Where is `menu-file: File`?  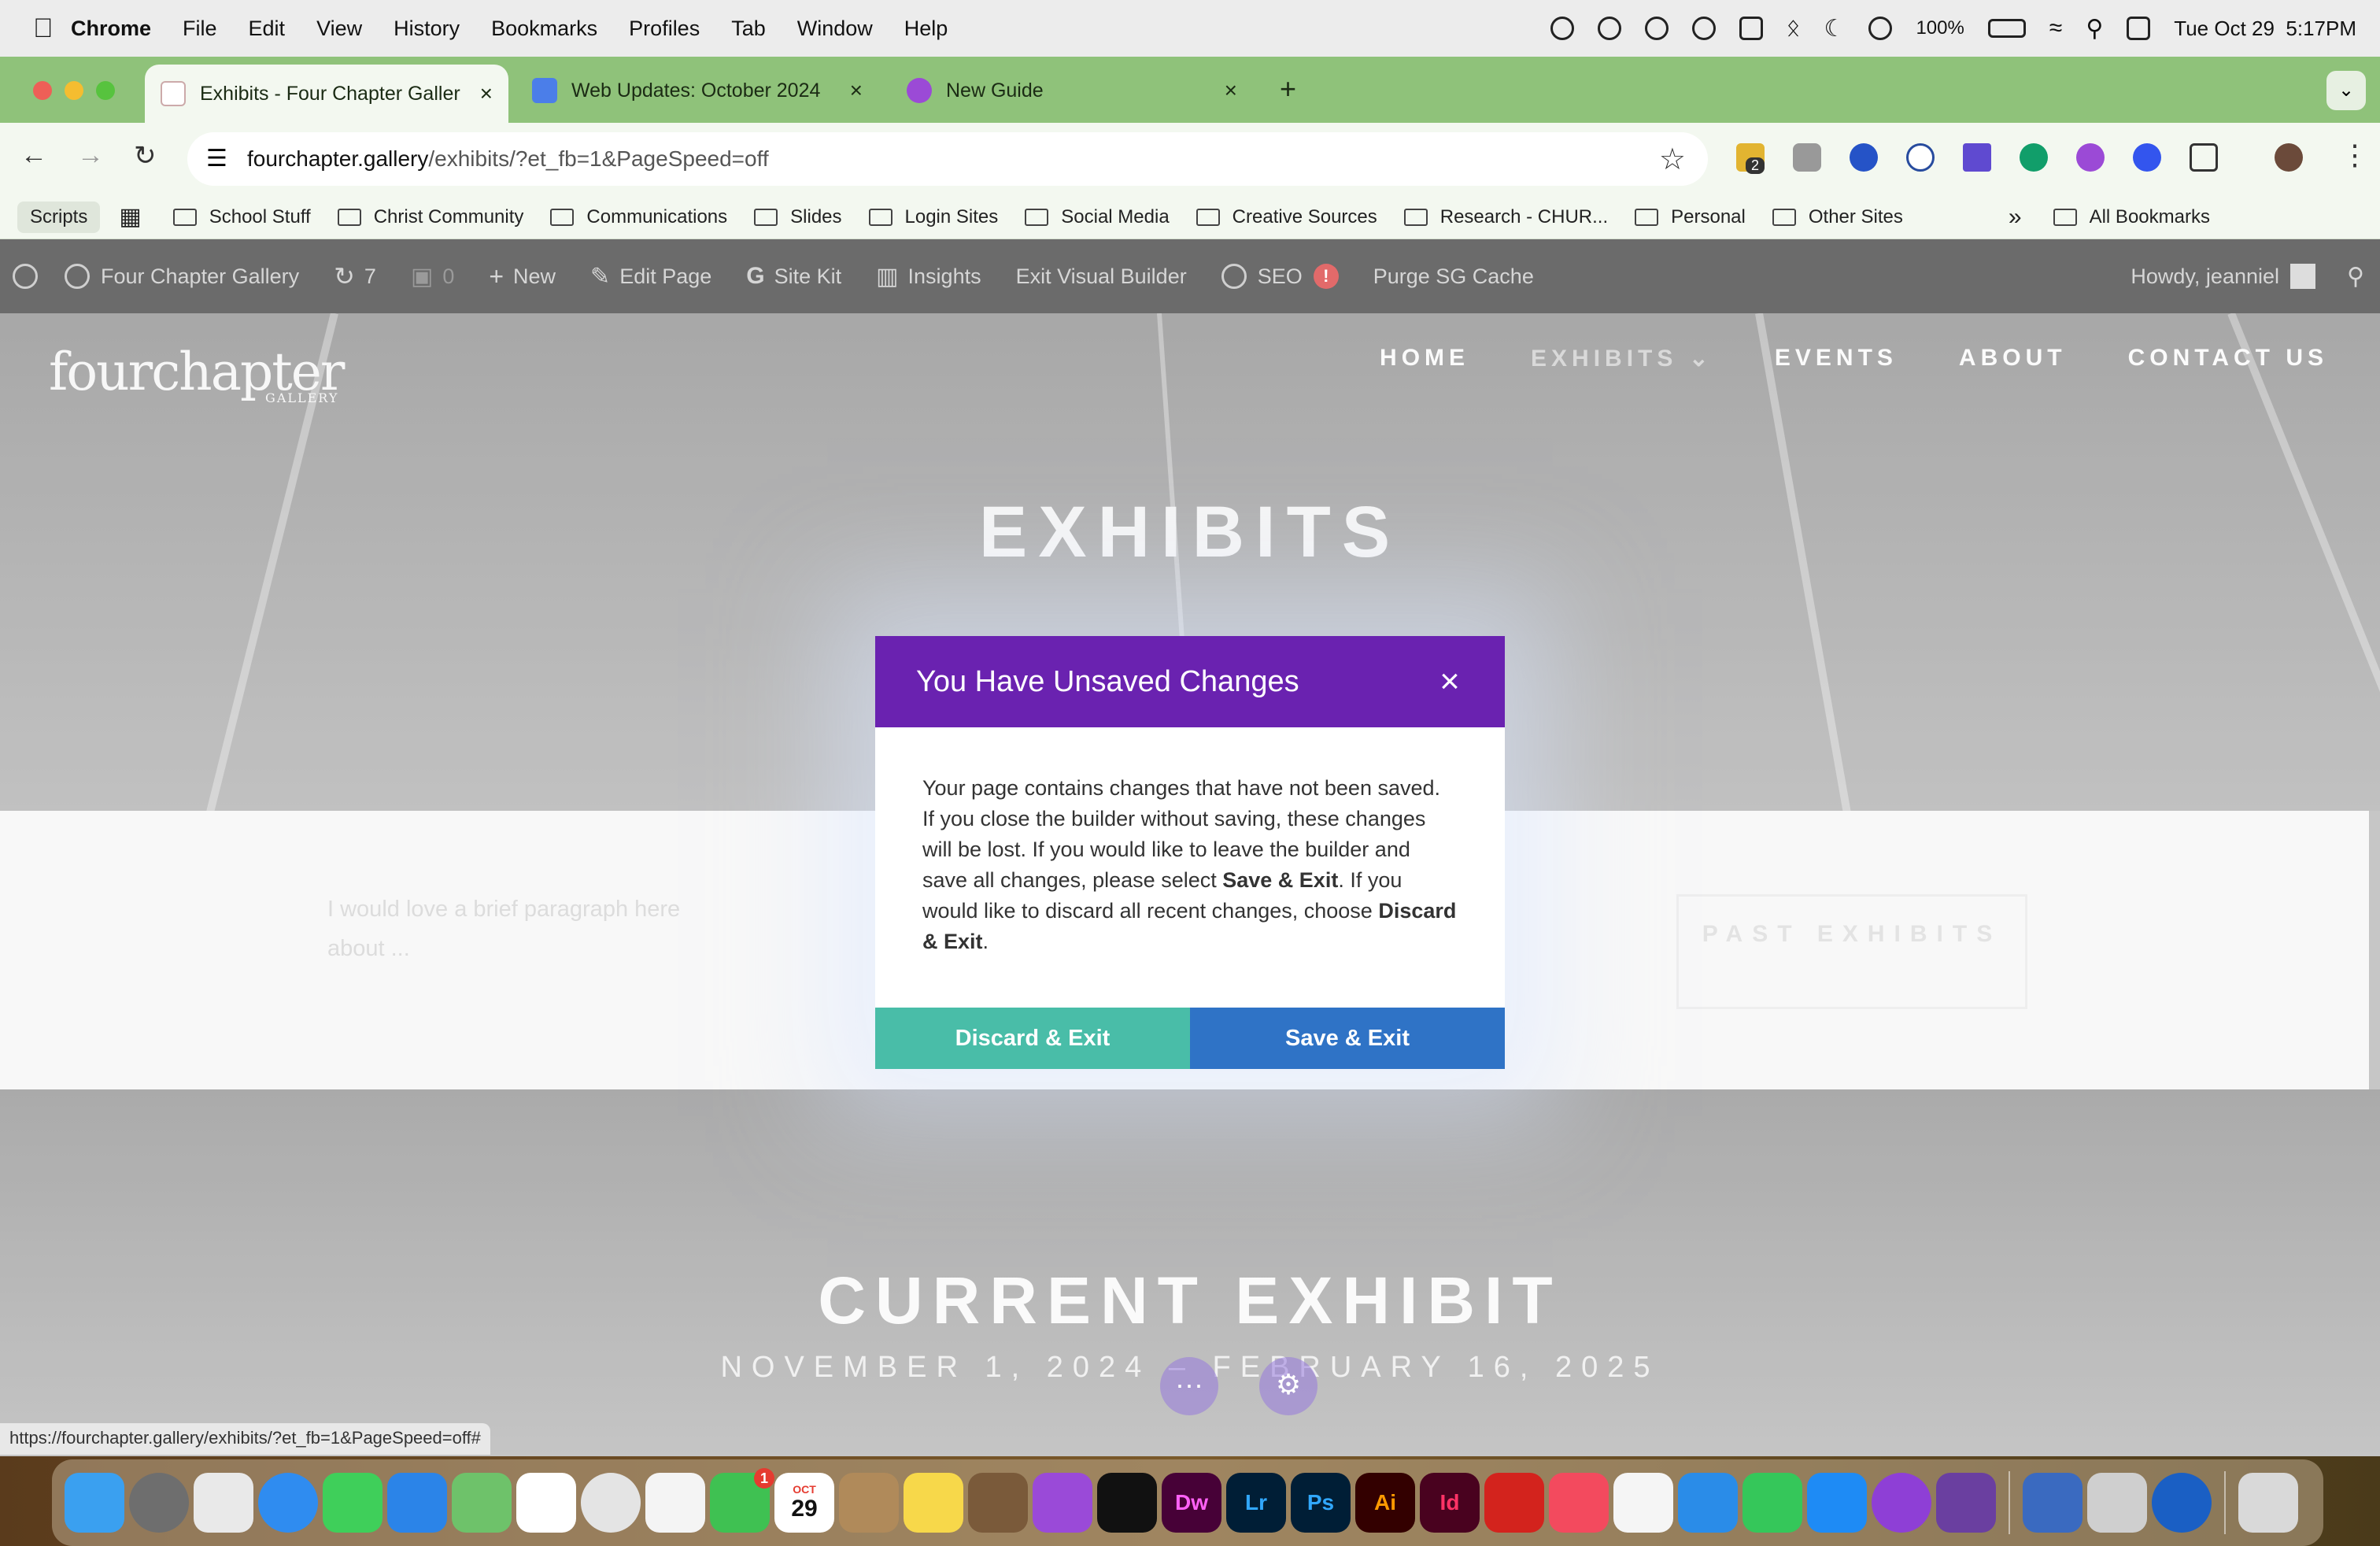
menu-file: File is located at coordinates (200, 29).